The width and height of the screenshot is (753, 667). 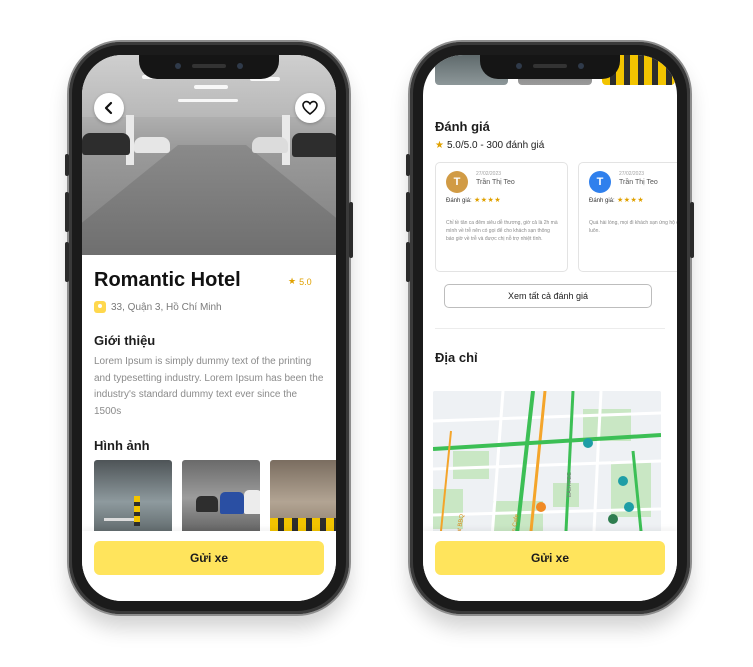 I want to click on location-map: EASTSIDE Meat BBQ Spoon Cafe, so click(x=547, y=471).